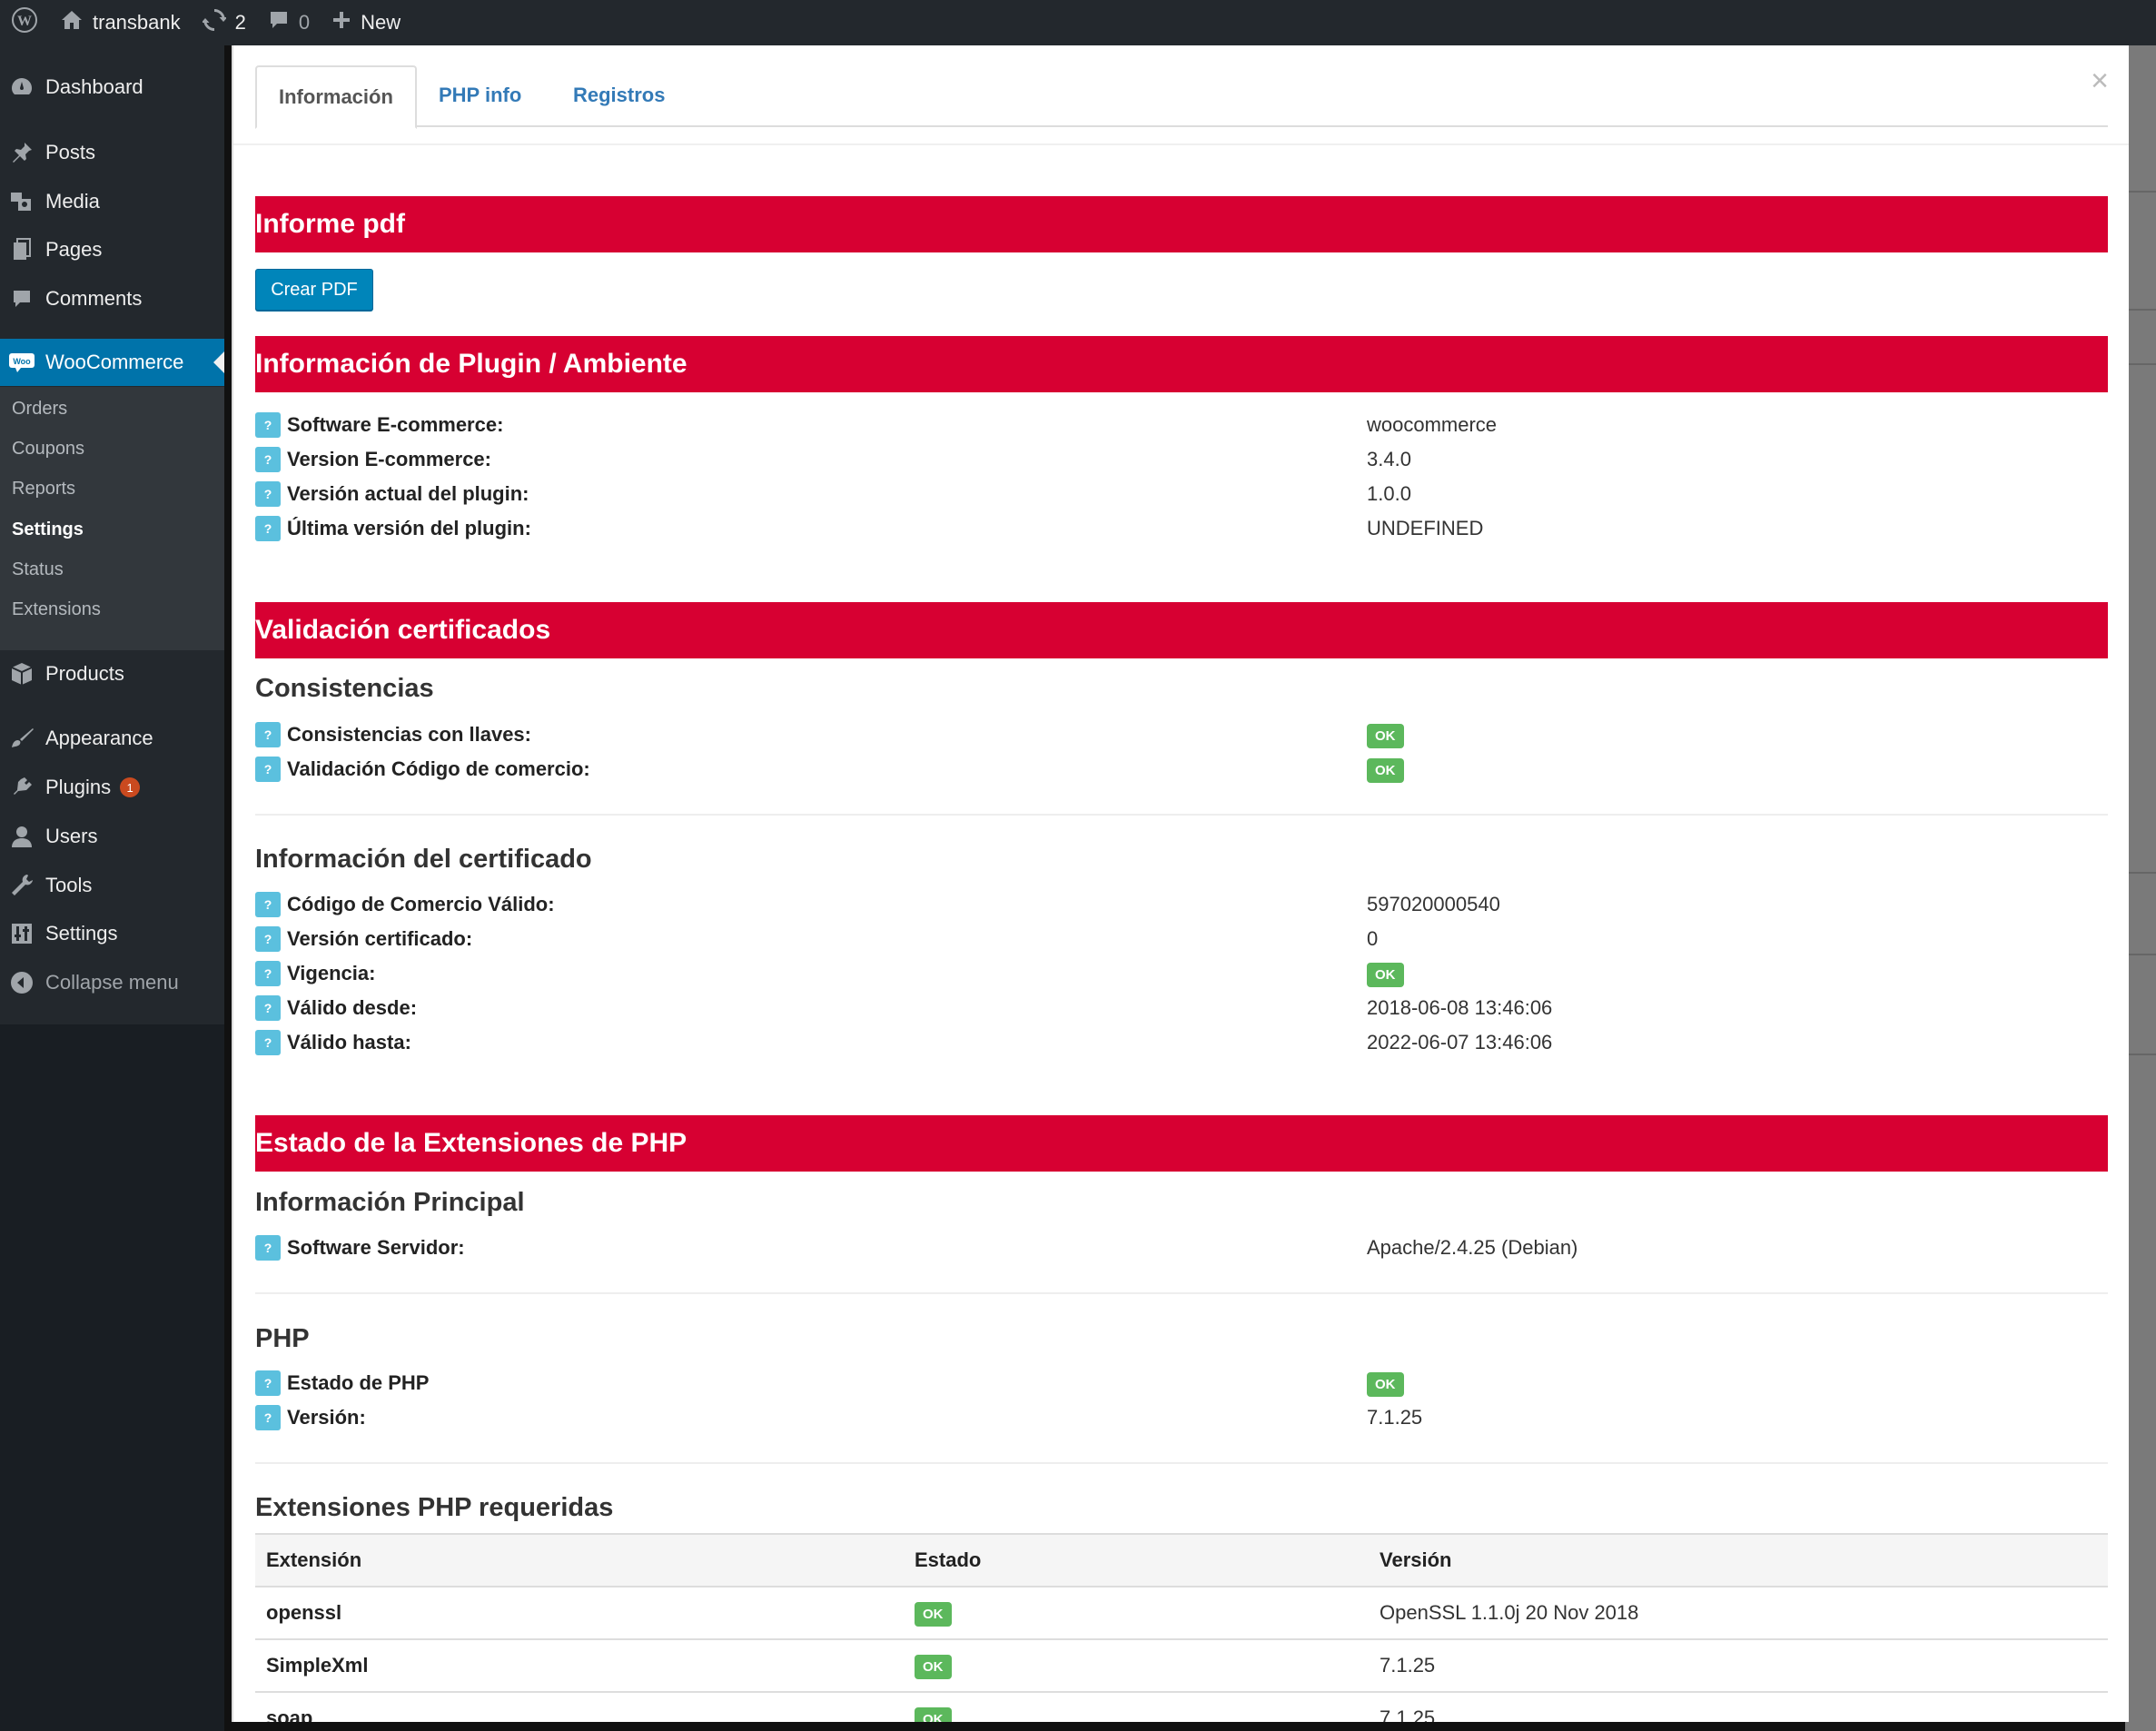 This screenshot has height=1731, width=2156. Describe the element at coordinates (341, 23) in the screenshot. I see `plus-icon` at that location.